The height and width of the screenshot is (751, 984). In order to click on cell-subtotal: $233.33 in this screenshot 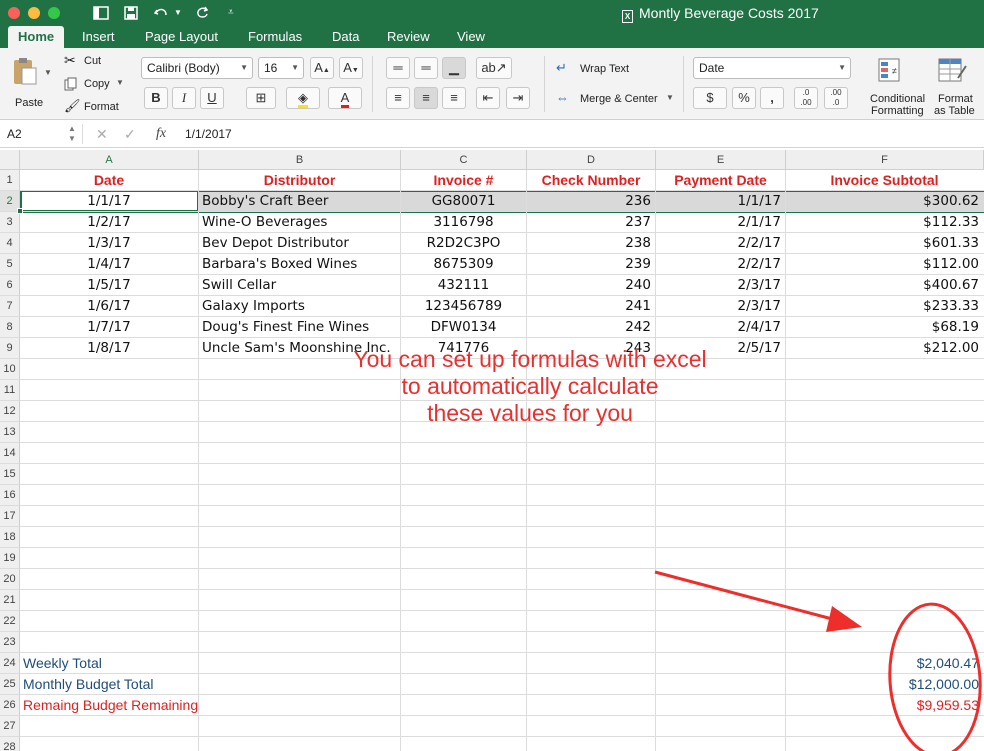, I will do `click(884, 306)`.